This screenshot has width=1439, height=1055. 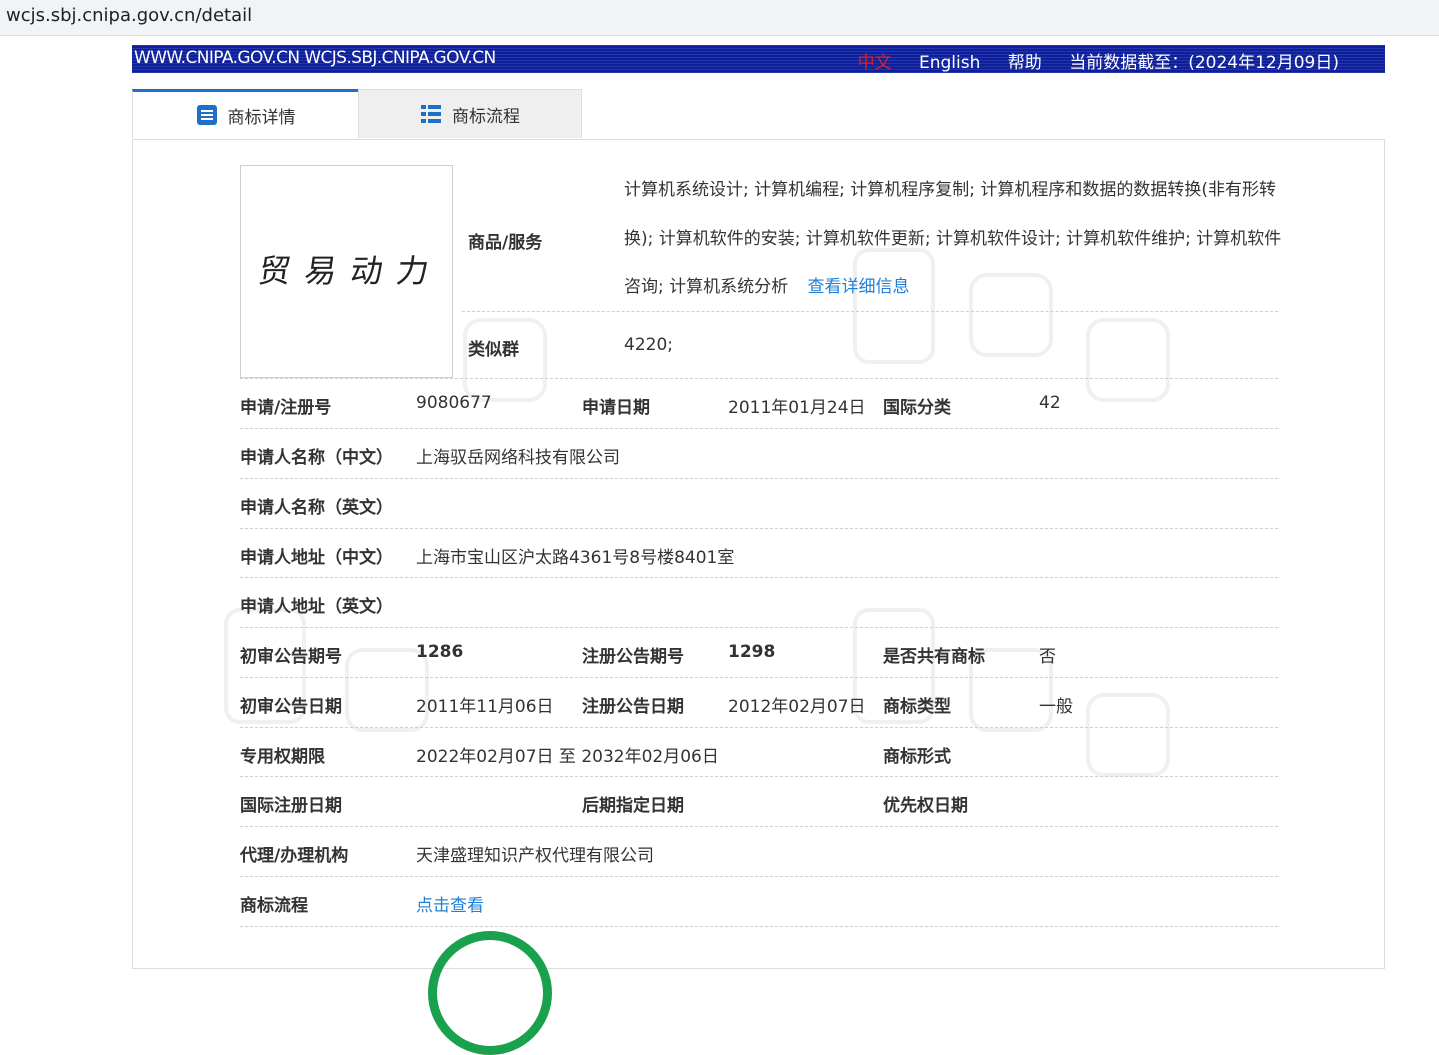 I want to click on reg-pub-no-value: 1298, so click(x=752, y=652).